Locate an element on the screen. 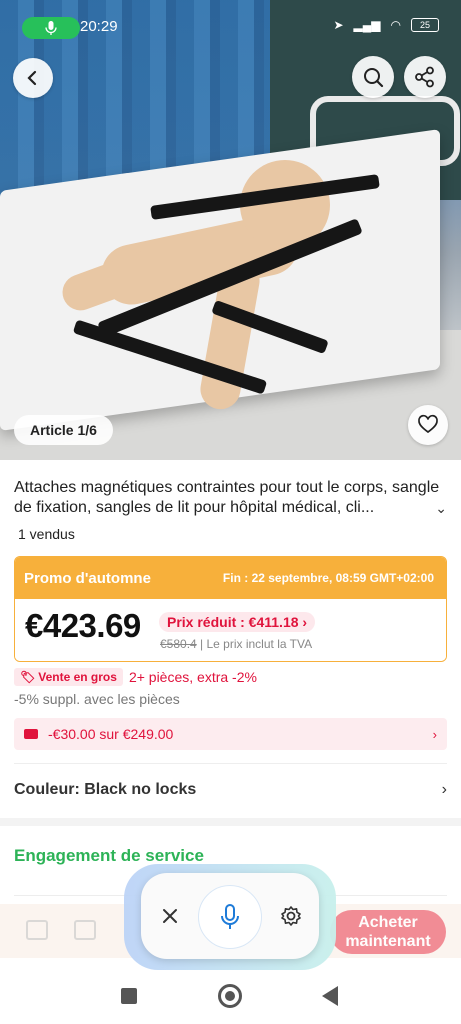 The width and height of the screenshot is (461, 1024). status-icons: ➤ ▂▄▆ ◠ 25 is located at coordinates (386, 25).